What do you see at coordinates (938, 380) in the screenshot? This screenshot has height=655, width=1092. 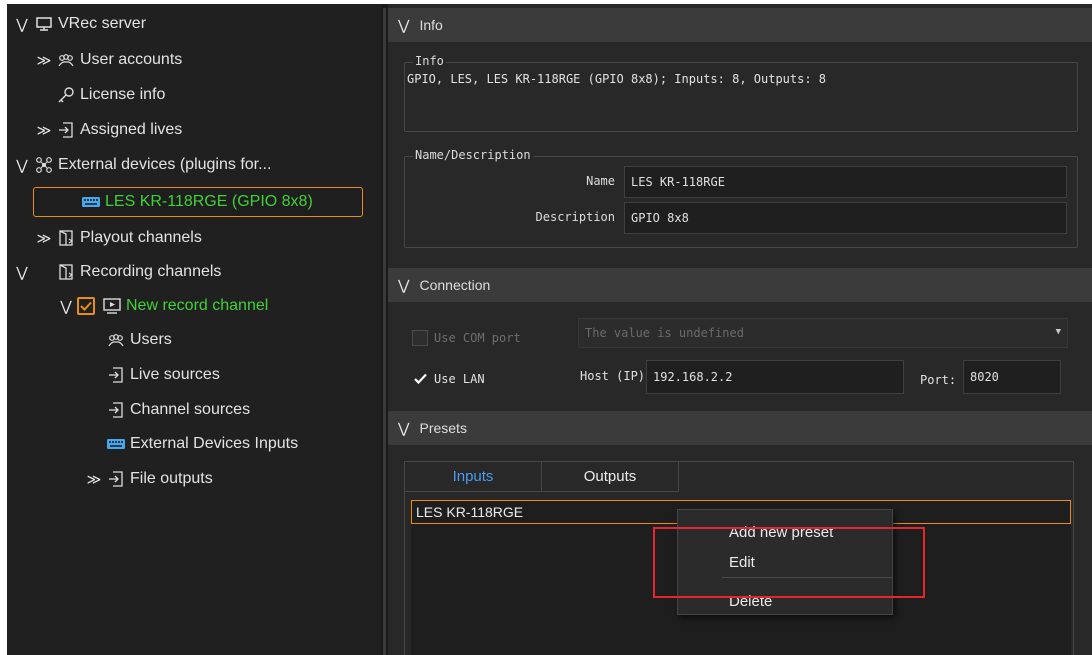 I see `port-label: Port:` at bounding box center [938, 380].